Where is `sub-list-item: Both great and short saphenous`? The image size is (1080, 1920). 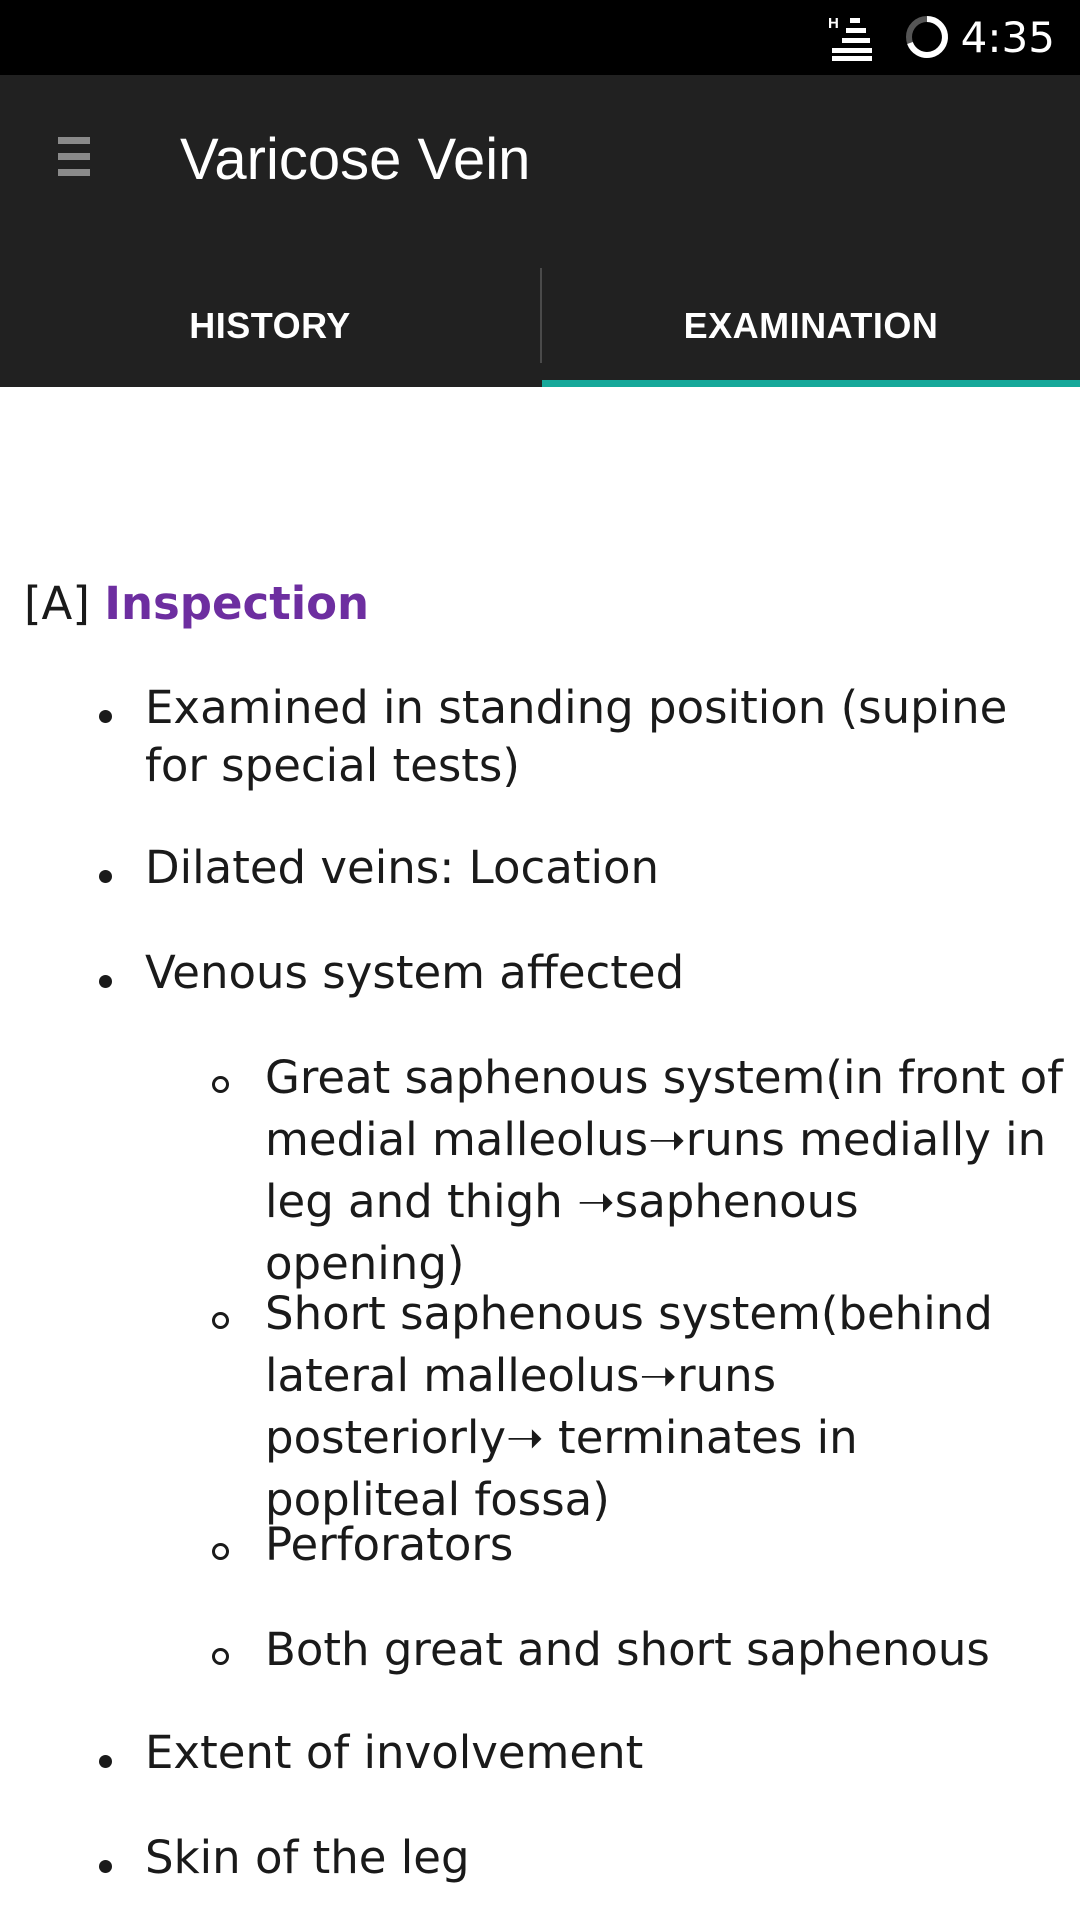 sub-list-item: Both great and short saphenous is located at coordinates (638, 1650).